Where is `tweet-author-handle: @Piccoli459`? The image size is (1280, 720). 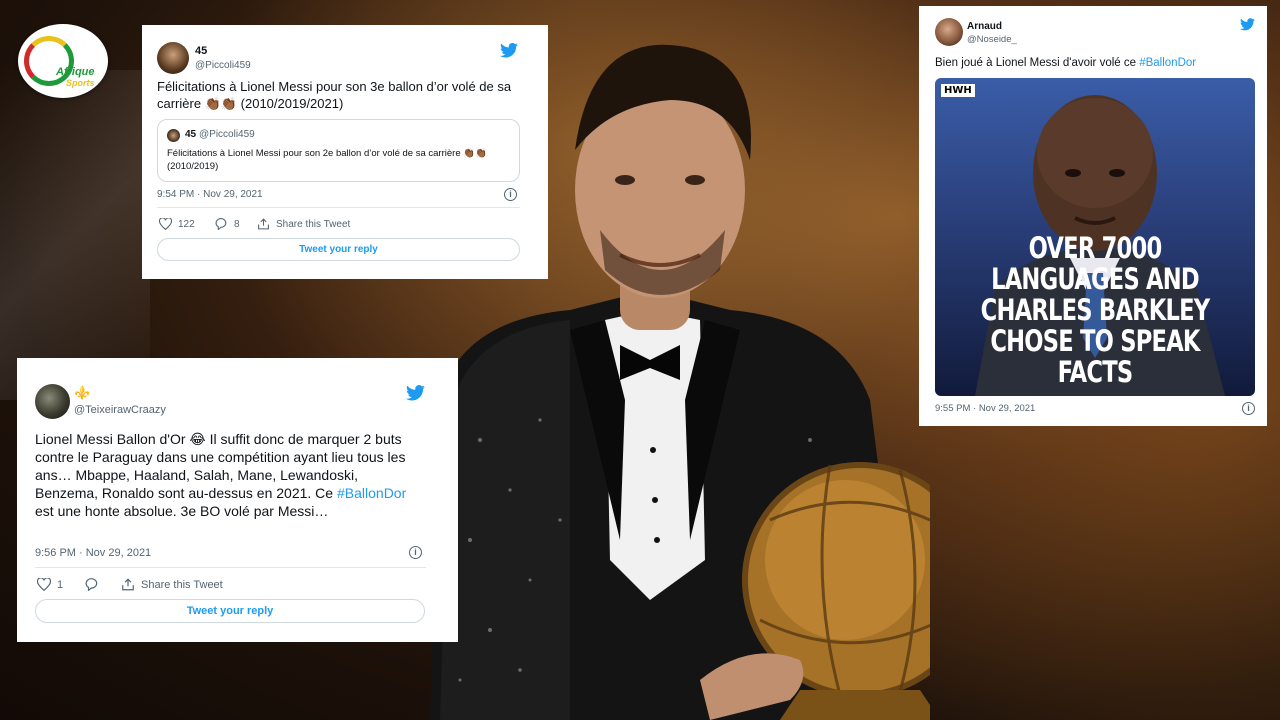 tweet-author-handle: @Piccoli459 is located at coordinates (223, 65).